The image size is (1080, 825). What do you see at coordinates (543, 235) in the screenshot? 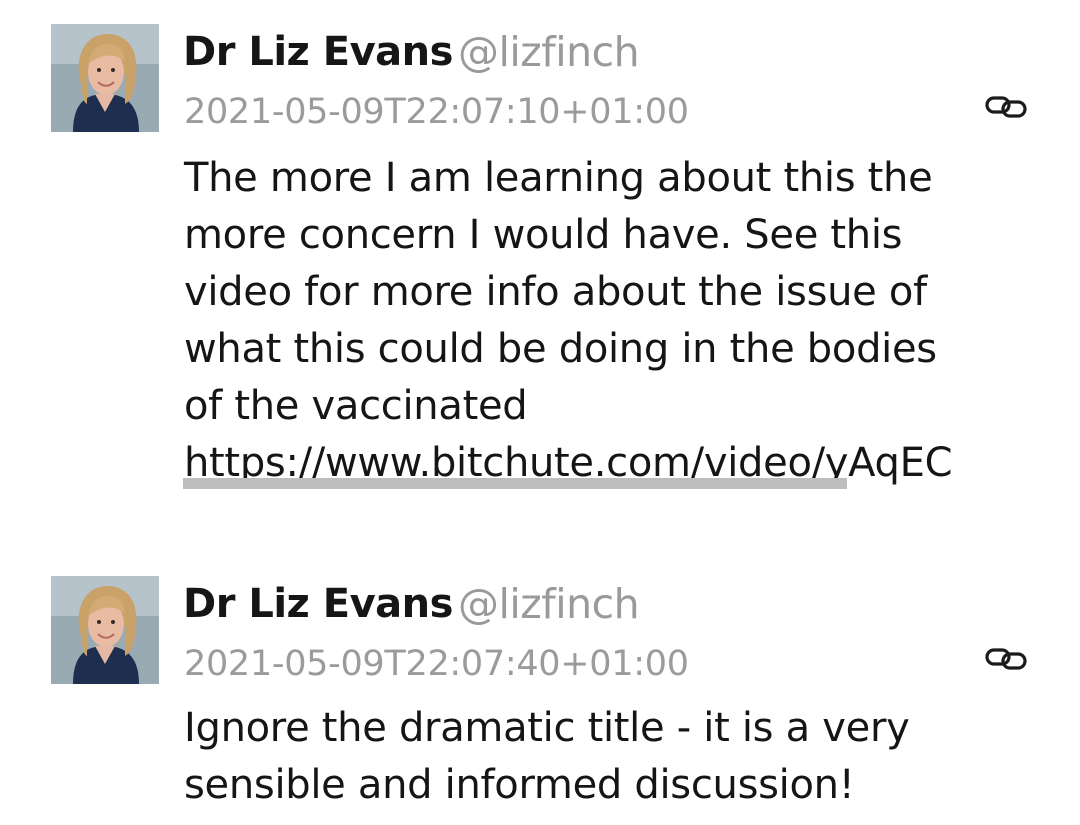
I see `post-text-line: more concern I would have. See this` at bounding box center [543, 235].